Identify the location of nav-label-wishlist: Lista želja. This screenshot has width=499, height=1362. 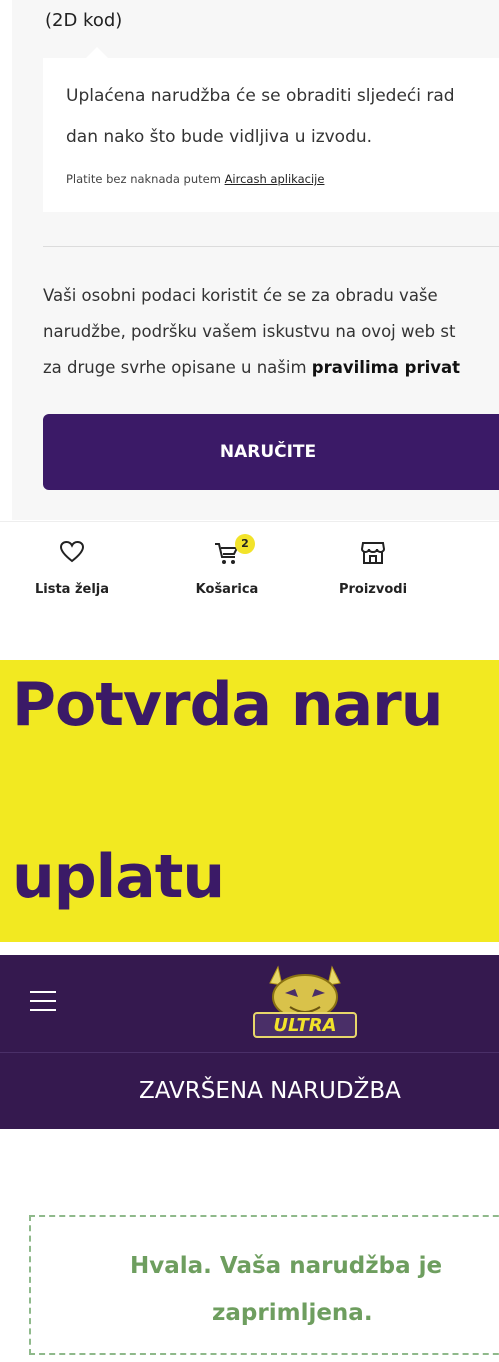
(72, 589).